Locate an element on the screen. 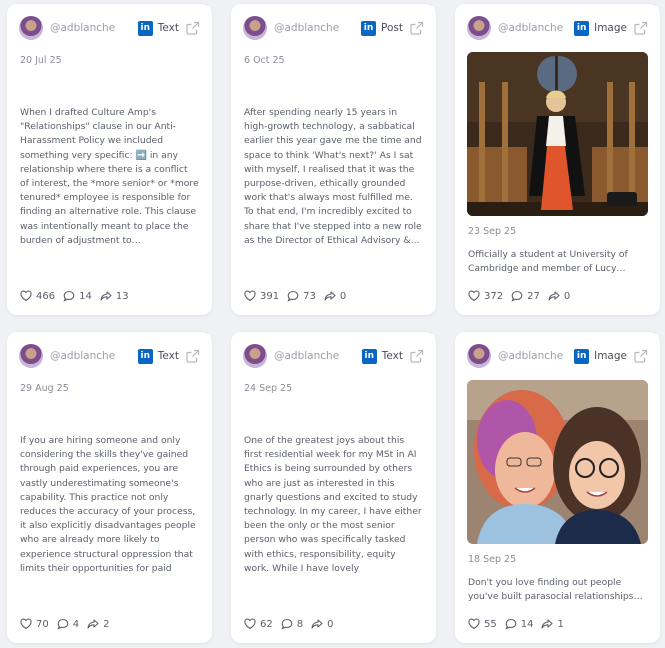 The width and height of the screenshot is (665, 648). graduation-photo is located at coordinates (557, 134).